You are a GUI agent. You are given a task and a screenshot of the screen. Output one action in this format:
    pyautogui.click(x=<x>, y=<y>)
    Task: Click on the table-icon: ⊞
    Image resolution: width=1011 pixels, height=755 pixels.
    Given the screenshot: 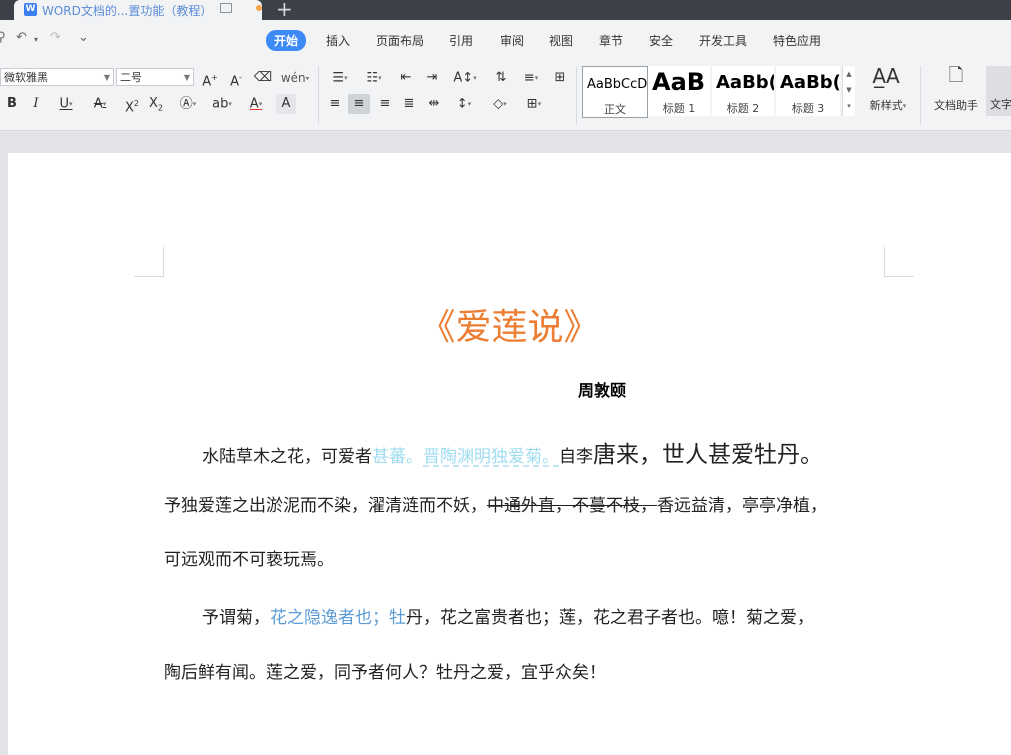 What is the action you would take?
    pyautogui.click(x=560, y=78)
    